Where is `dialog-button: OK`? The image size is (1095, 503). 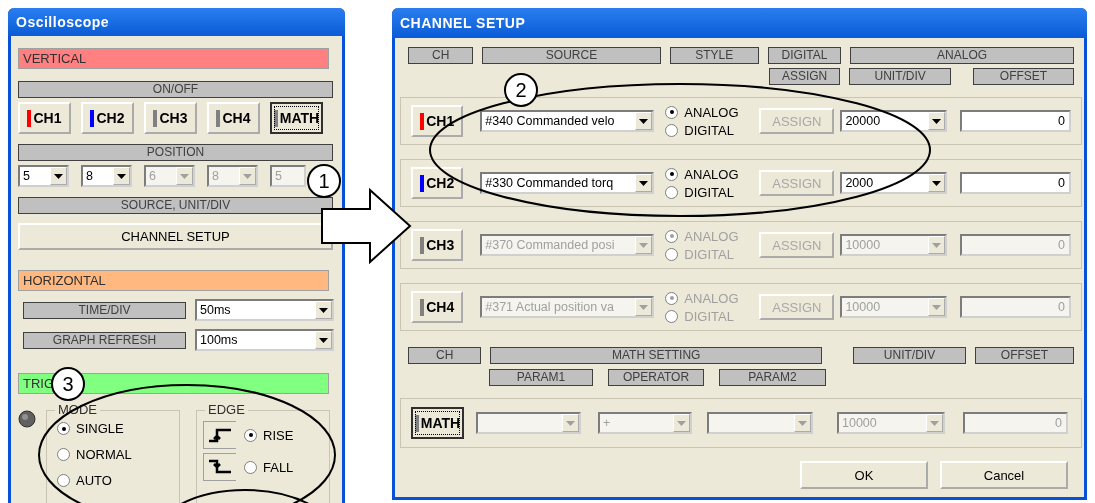
dialog-button: OK is located at coordinates (864, 475).